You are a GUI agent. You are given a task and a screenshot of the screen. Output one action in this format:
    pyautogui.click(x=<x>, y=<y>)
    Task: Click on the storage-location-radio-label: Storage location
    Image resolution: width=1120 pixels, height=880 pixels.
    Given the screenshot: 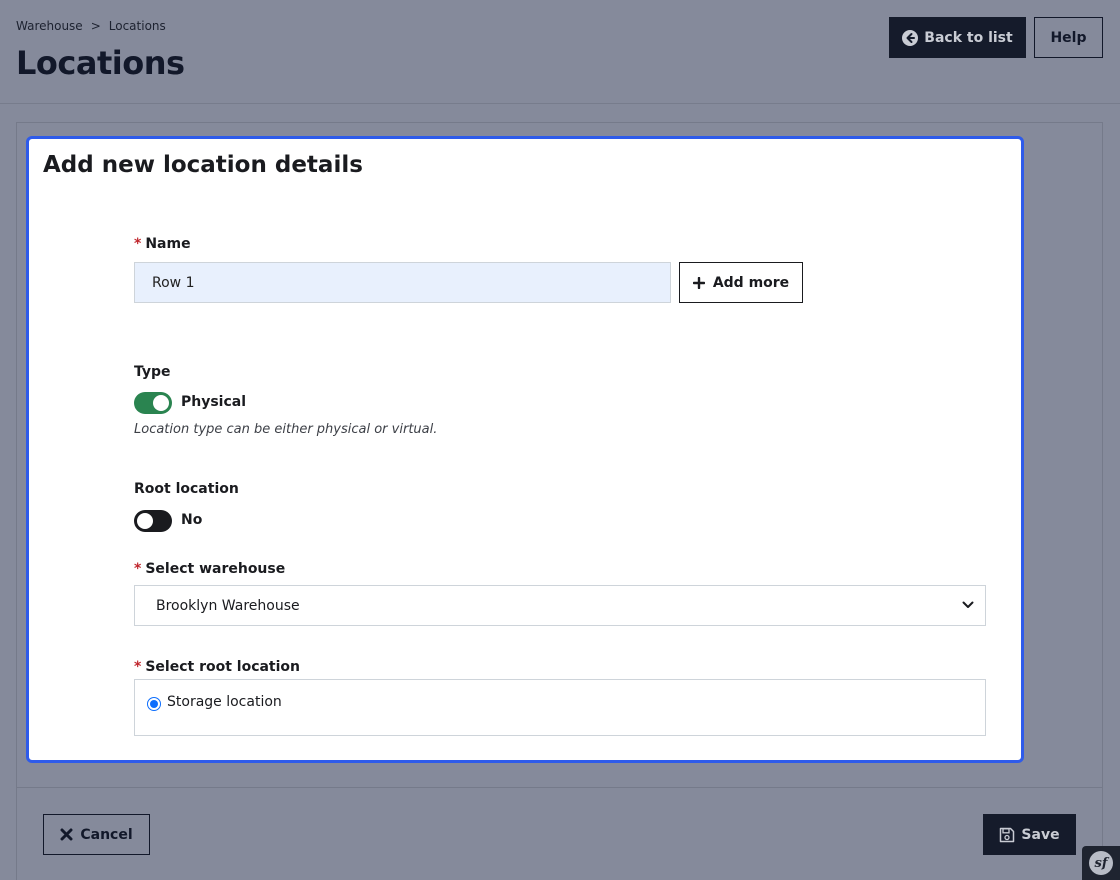 What is the action you would take?
    pyautogui.click(x=224, y=702)
    